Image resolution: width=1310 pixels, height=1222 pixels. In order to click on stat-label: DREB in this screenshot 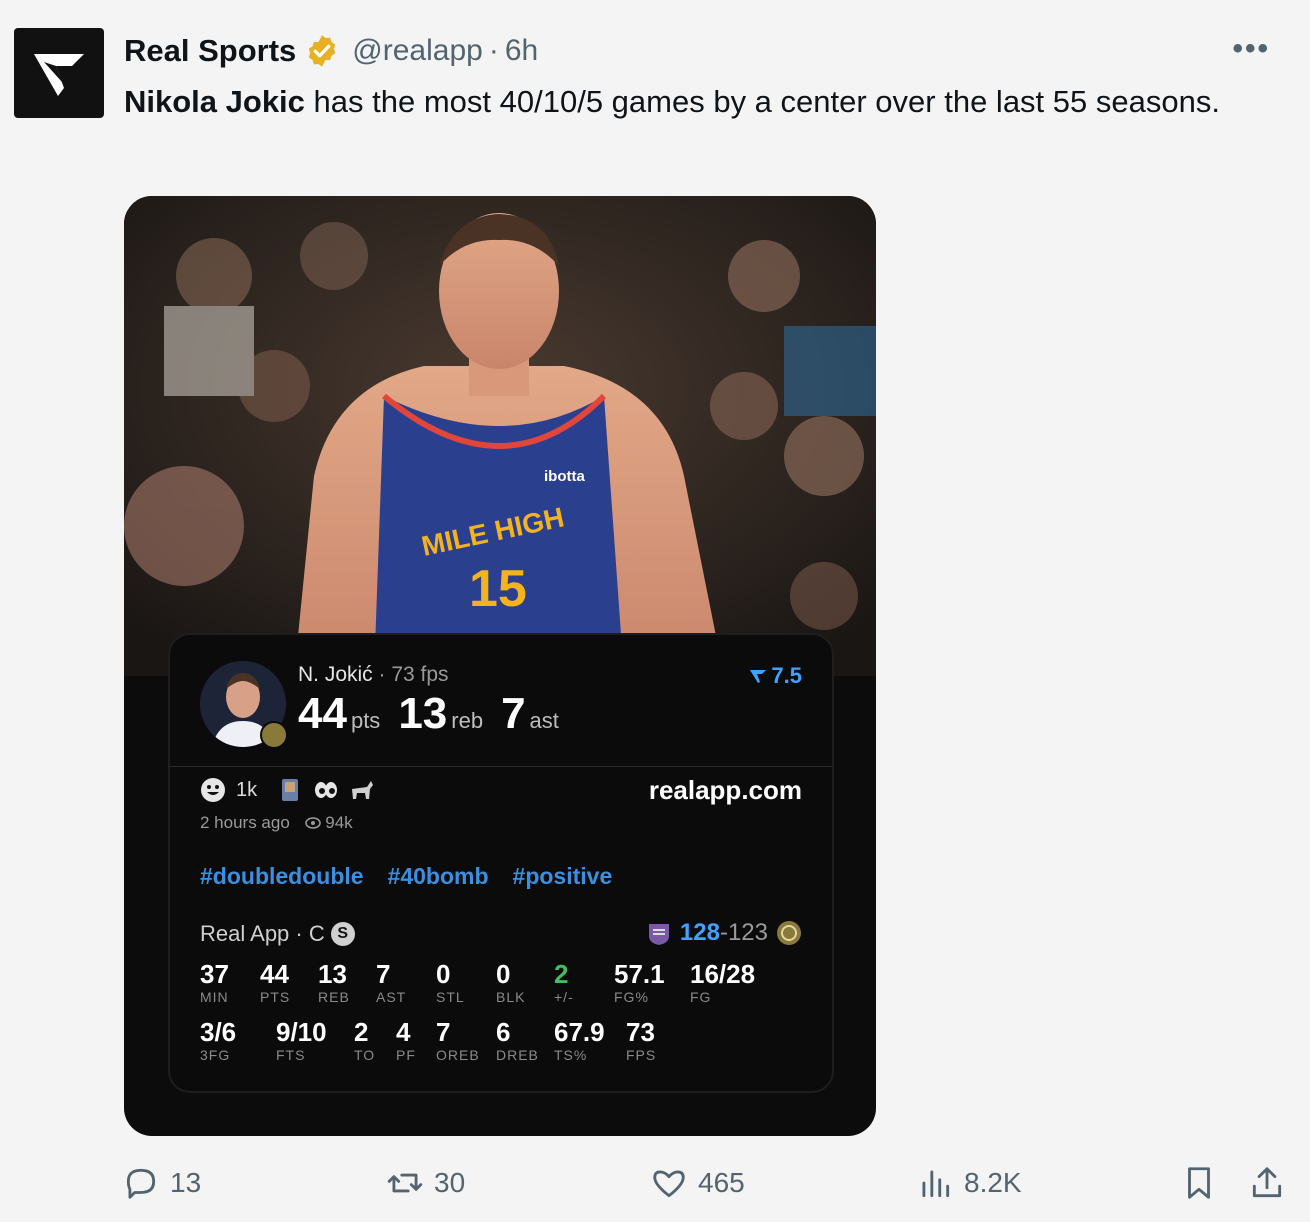, I will do `click(517, 1055)`.